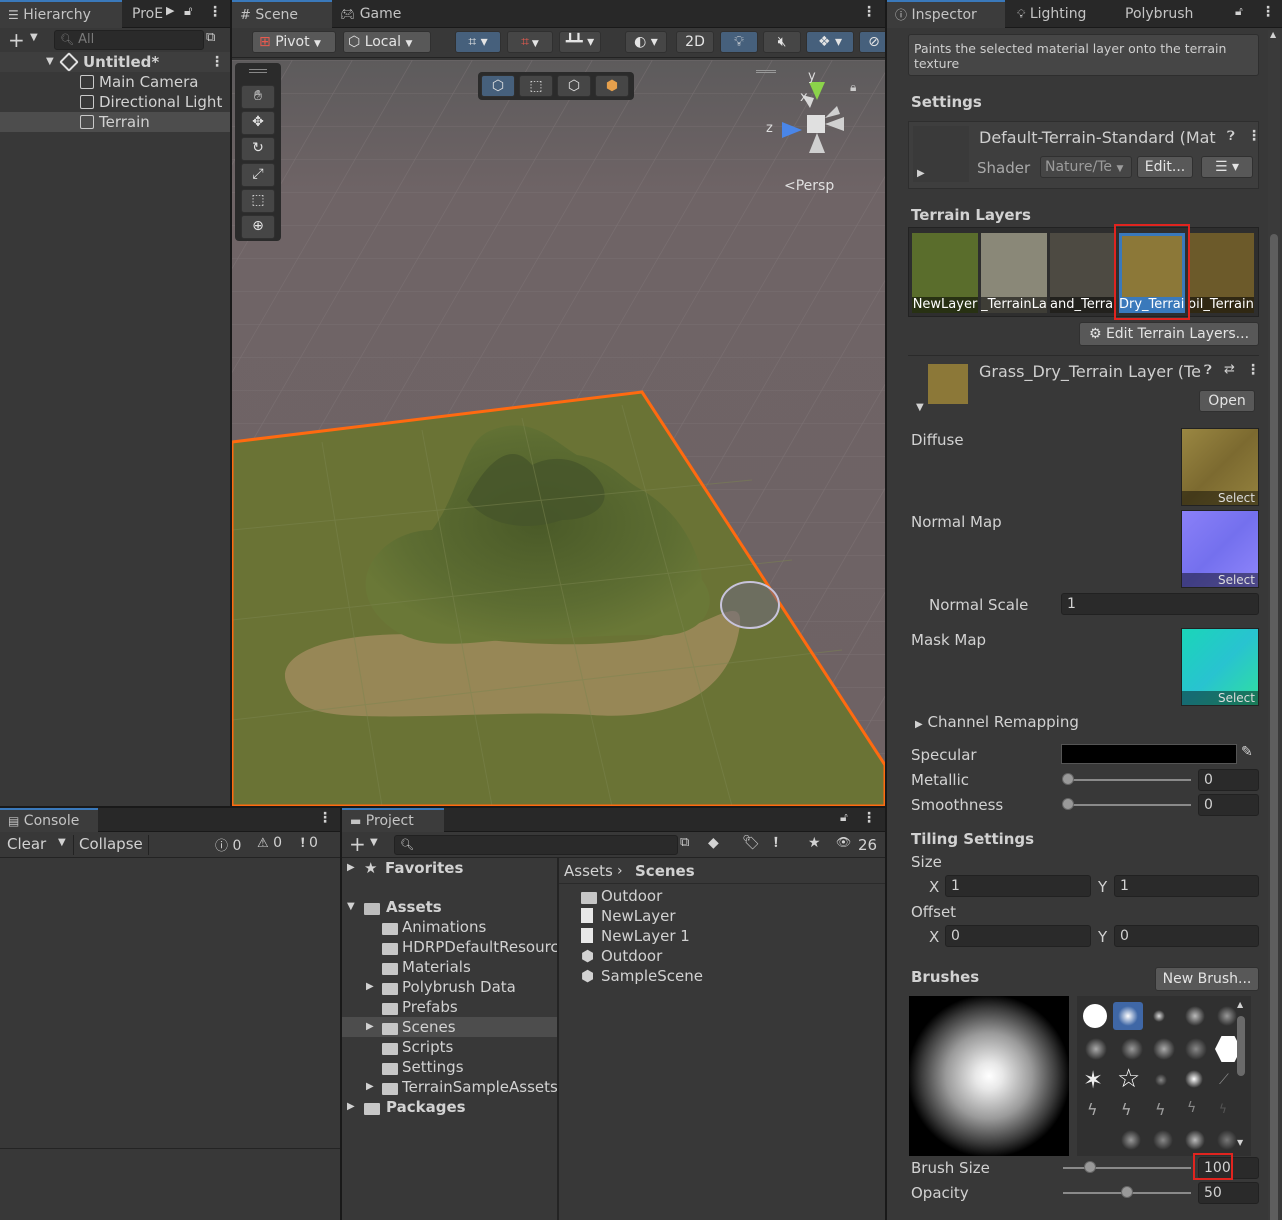  Describe the element at coordinates (319, 845) in the screenshot. I see `error-filter-toggle: ❗︎ 0` at that location.